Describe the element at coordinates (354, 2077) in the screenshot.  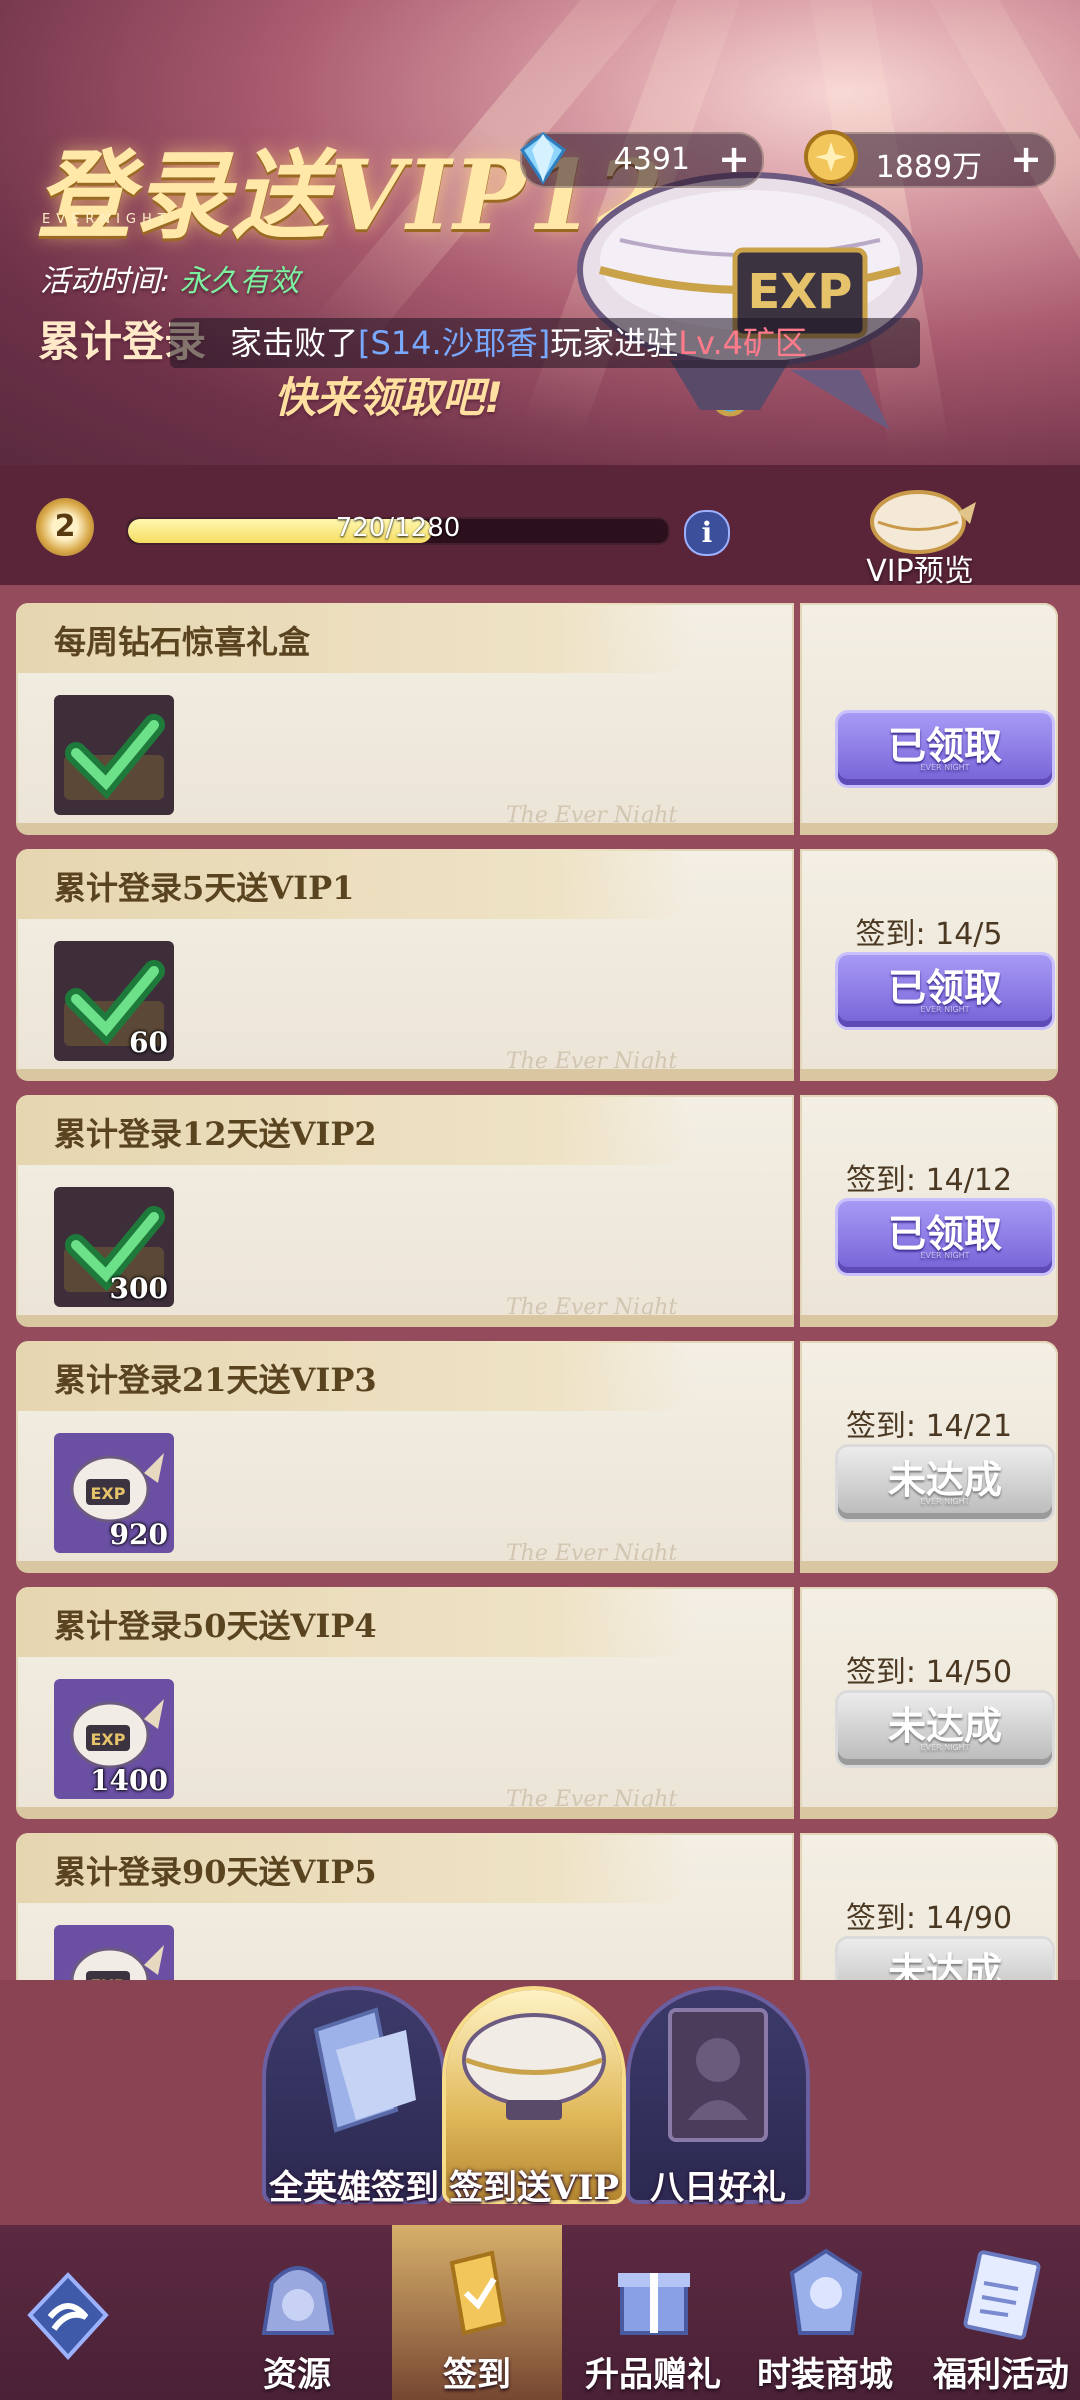
I see `cards-icon` at that location.